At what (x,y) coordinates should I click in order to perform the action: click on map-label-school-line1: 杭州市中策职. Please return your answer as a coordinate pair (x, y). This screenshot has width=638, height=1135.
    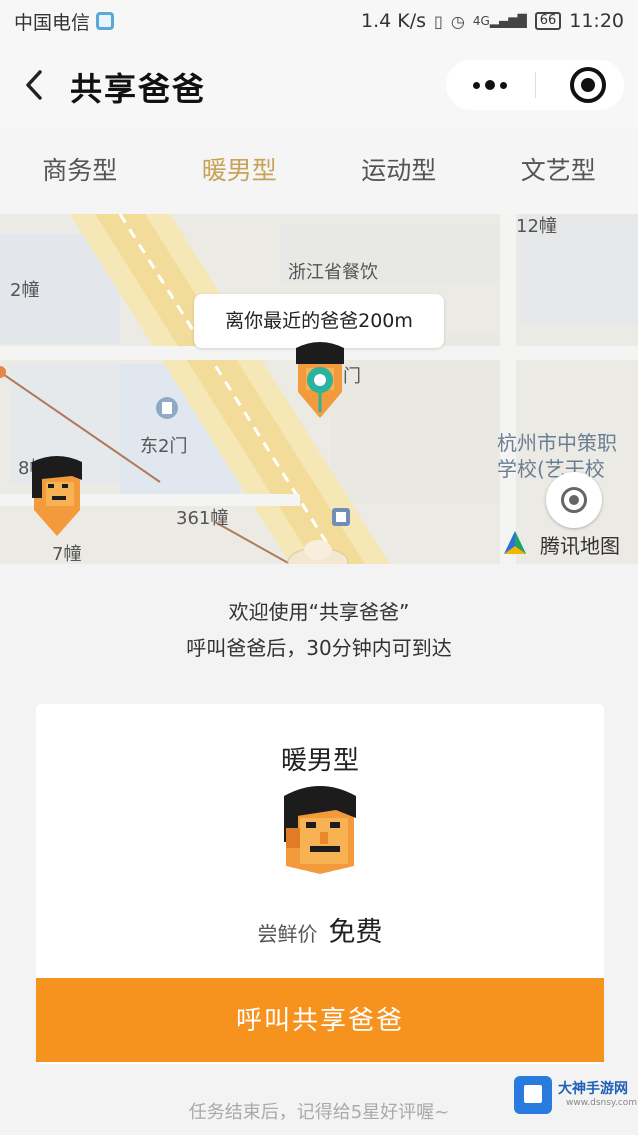
    Looking at the image, I should click on (557, 443).